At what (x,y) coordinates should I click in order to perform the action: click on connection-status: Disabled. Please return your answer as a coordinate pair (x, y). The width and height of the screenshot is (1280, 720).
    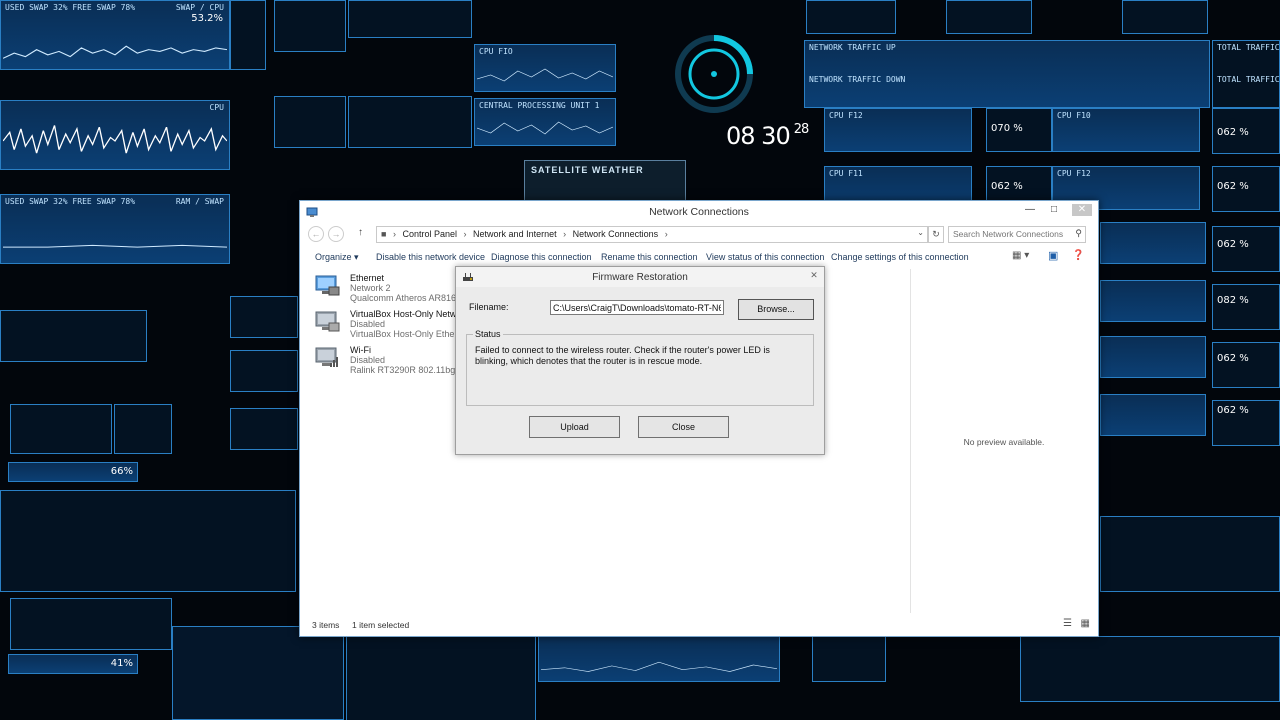
    Looking at the image, I should click on (368, 360).